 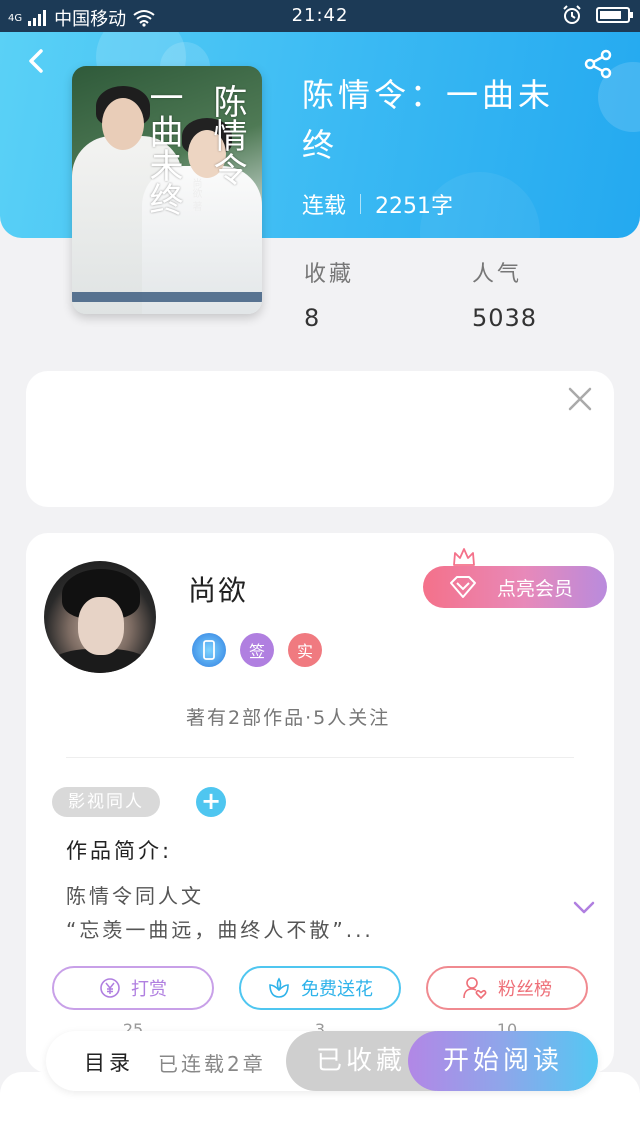 What do you see at coordinates (100, 617) in the screenshot?
I see `avatar` at bounding box center [100, 617].